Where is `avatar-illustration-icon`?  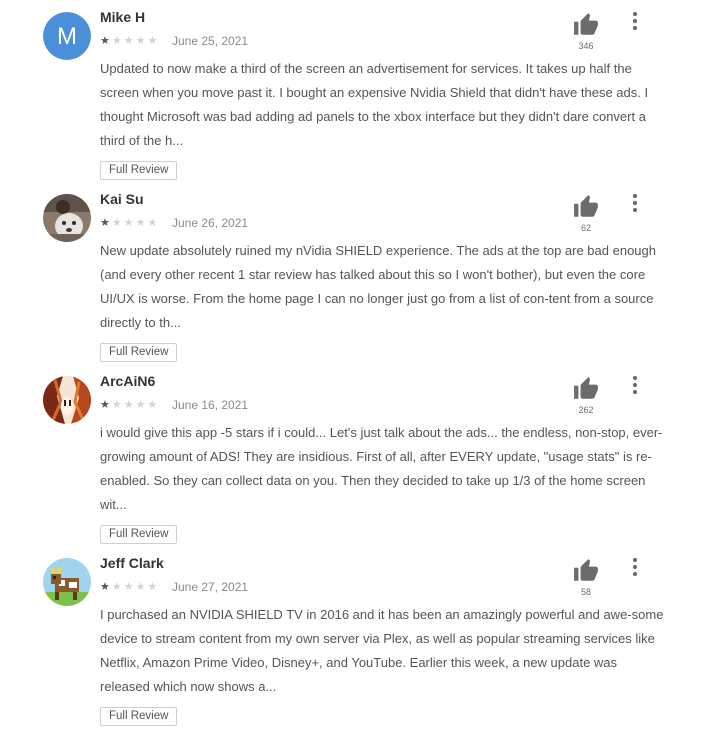
avatar-illustration-icon is located at coordinates (67, 400).